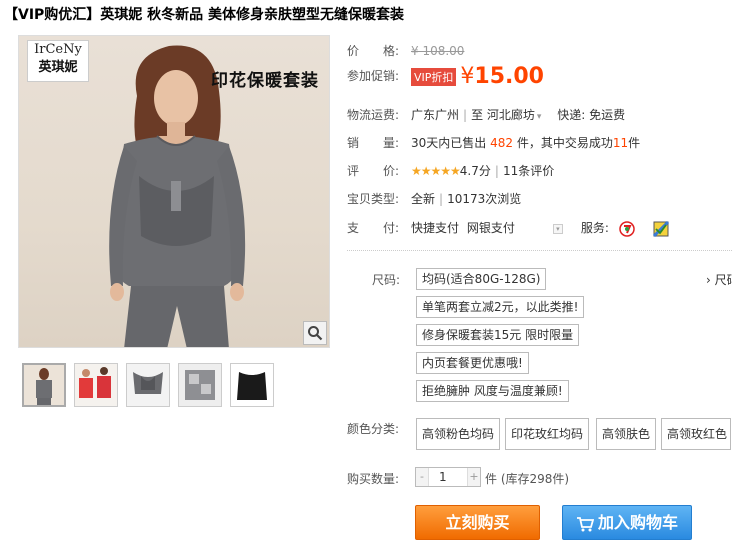  What do you see at coordinates (477, 522) in the screenshot?
I see `buy-now-button: 立刻购买` at bounding box center [477, 522].